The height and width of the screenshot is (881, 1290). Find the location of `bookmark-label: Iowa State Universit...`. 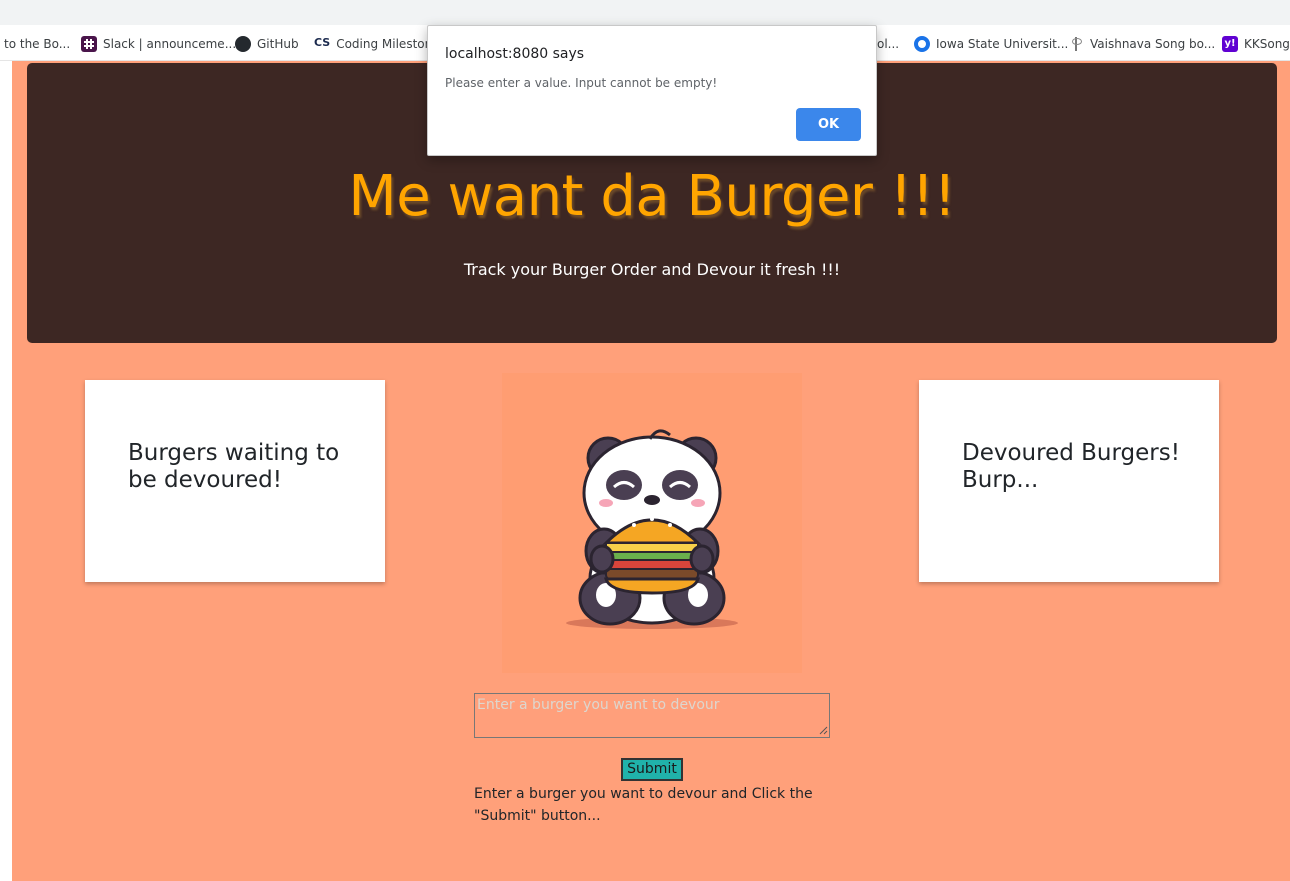

bookmark-label: Iowa State Universit... is located at coordinates (1002, 44).